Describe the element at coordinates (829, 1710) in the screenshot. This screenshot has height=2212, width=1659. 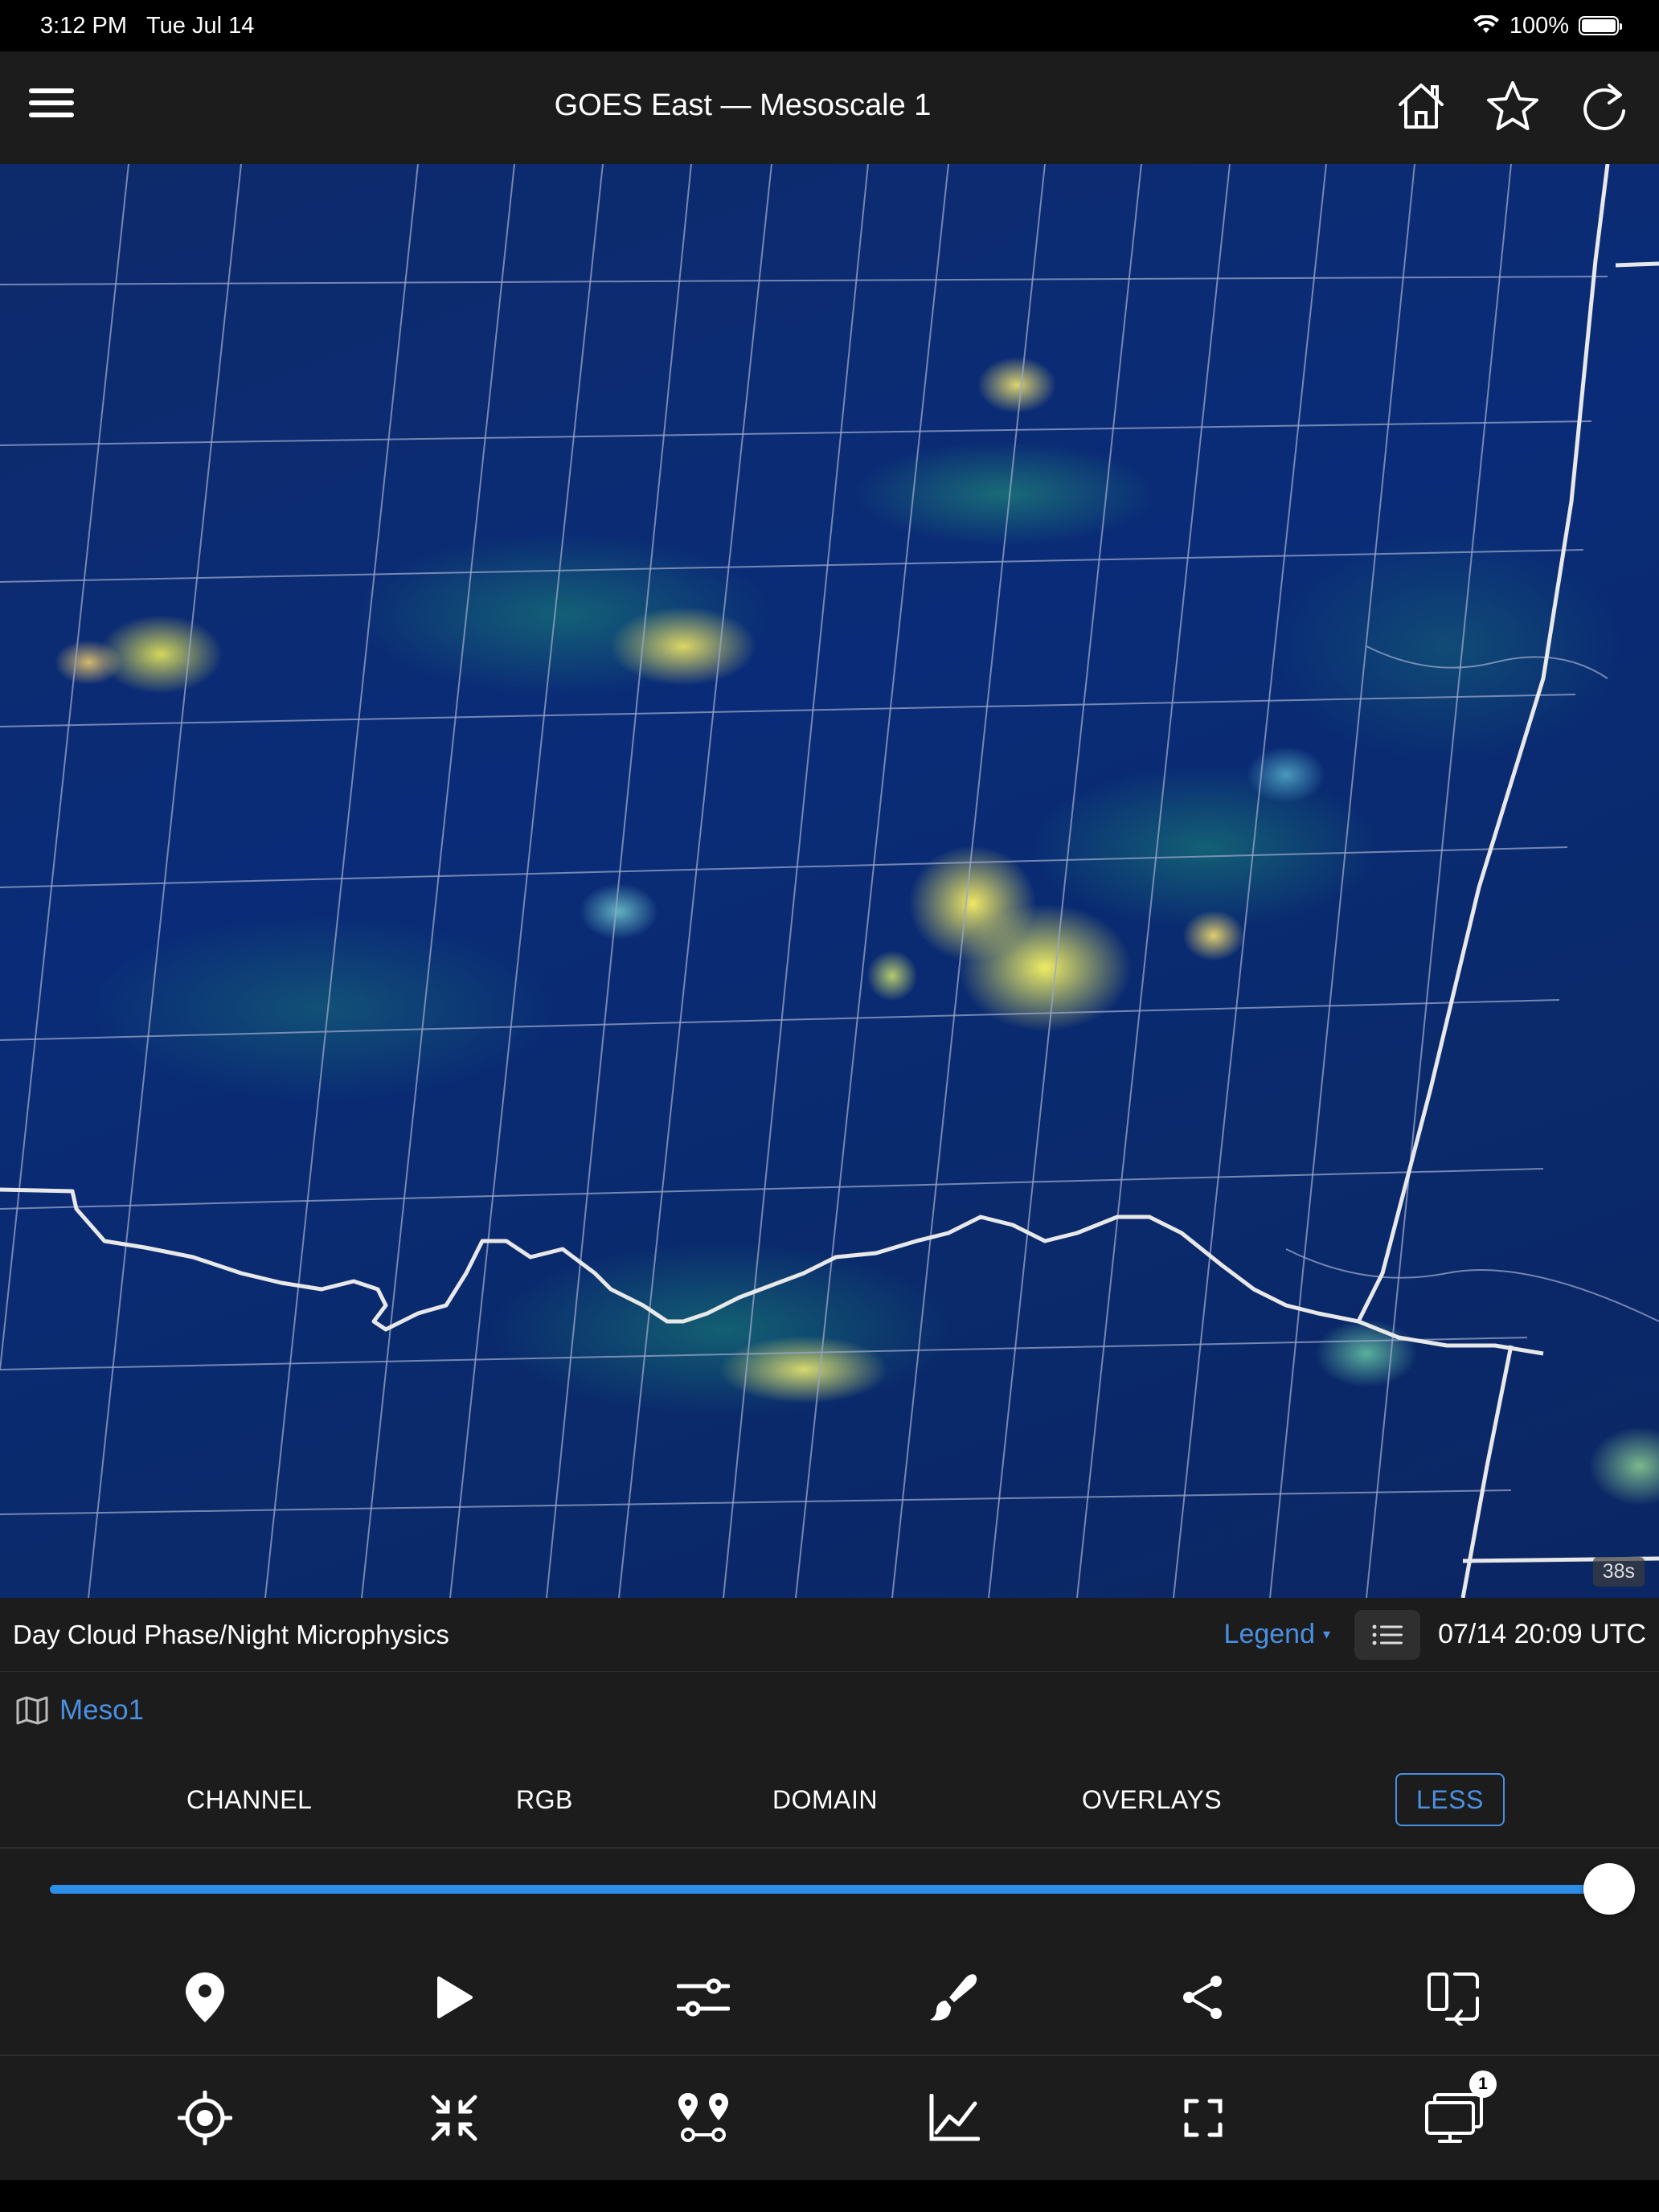
I see `domain-row: Meso1` at that location.